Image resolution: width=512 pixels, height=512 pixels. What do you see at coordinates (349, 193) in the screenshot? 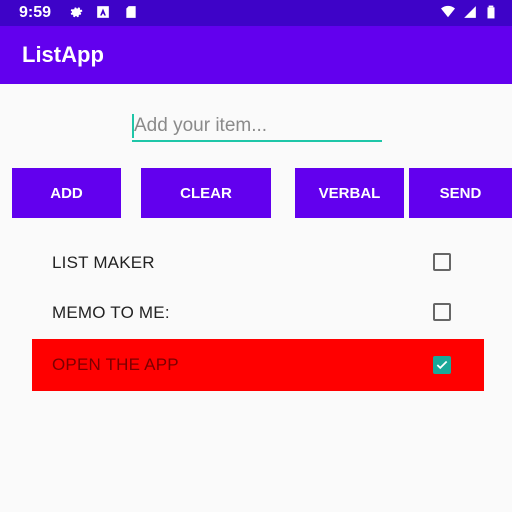
I see `verbal-button: VERBAL` at bounding box center [349, 193].